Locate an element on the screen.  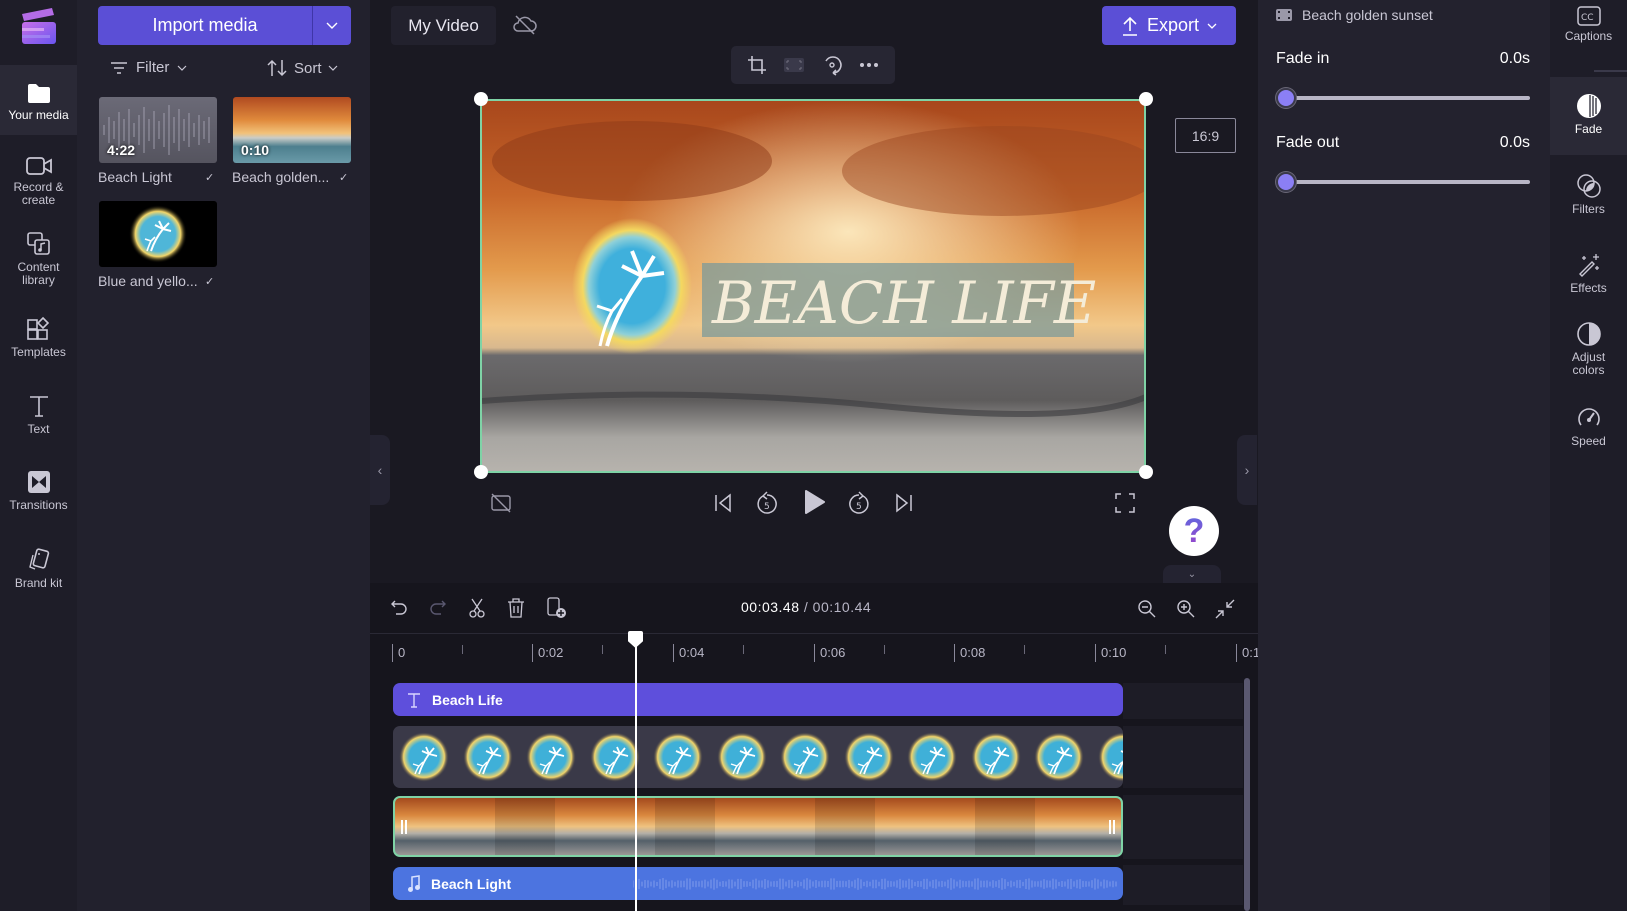
resize-handle-bottom-right is located at coordinates (1146, 472).